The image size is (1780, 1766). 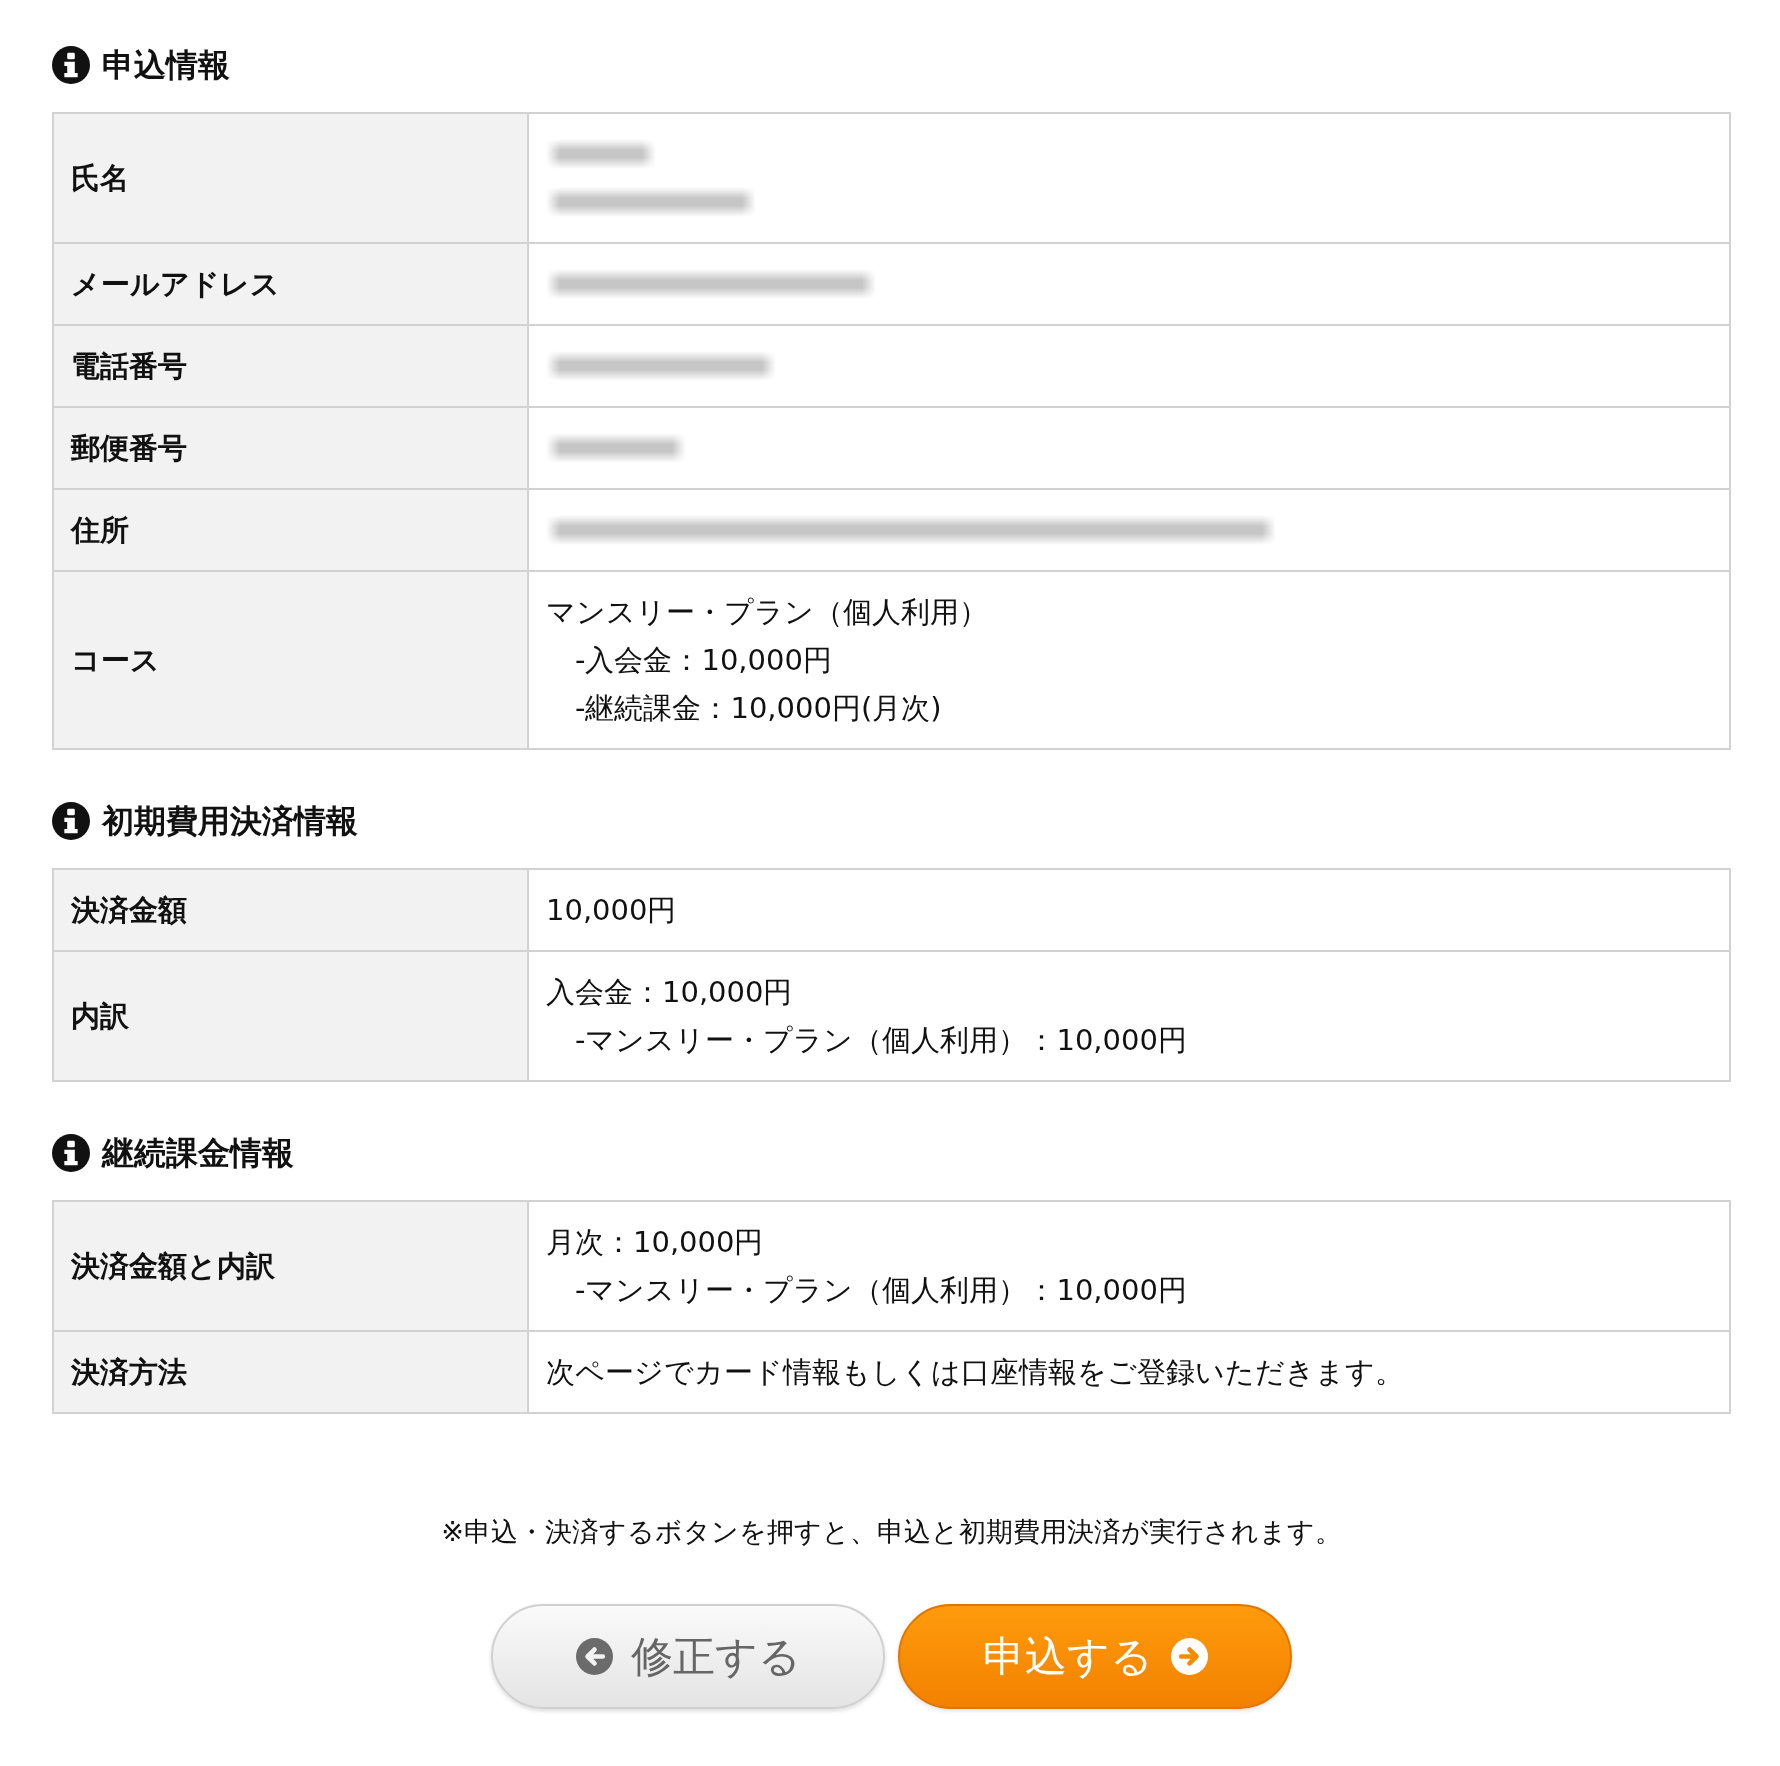 I want to click on row-label: 電話番号, so click(x=129, y=366).